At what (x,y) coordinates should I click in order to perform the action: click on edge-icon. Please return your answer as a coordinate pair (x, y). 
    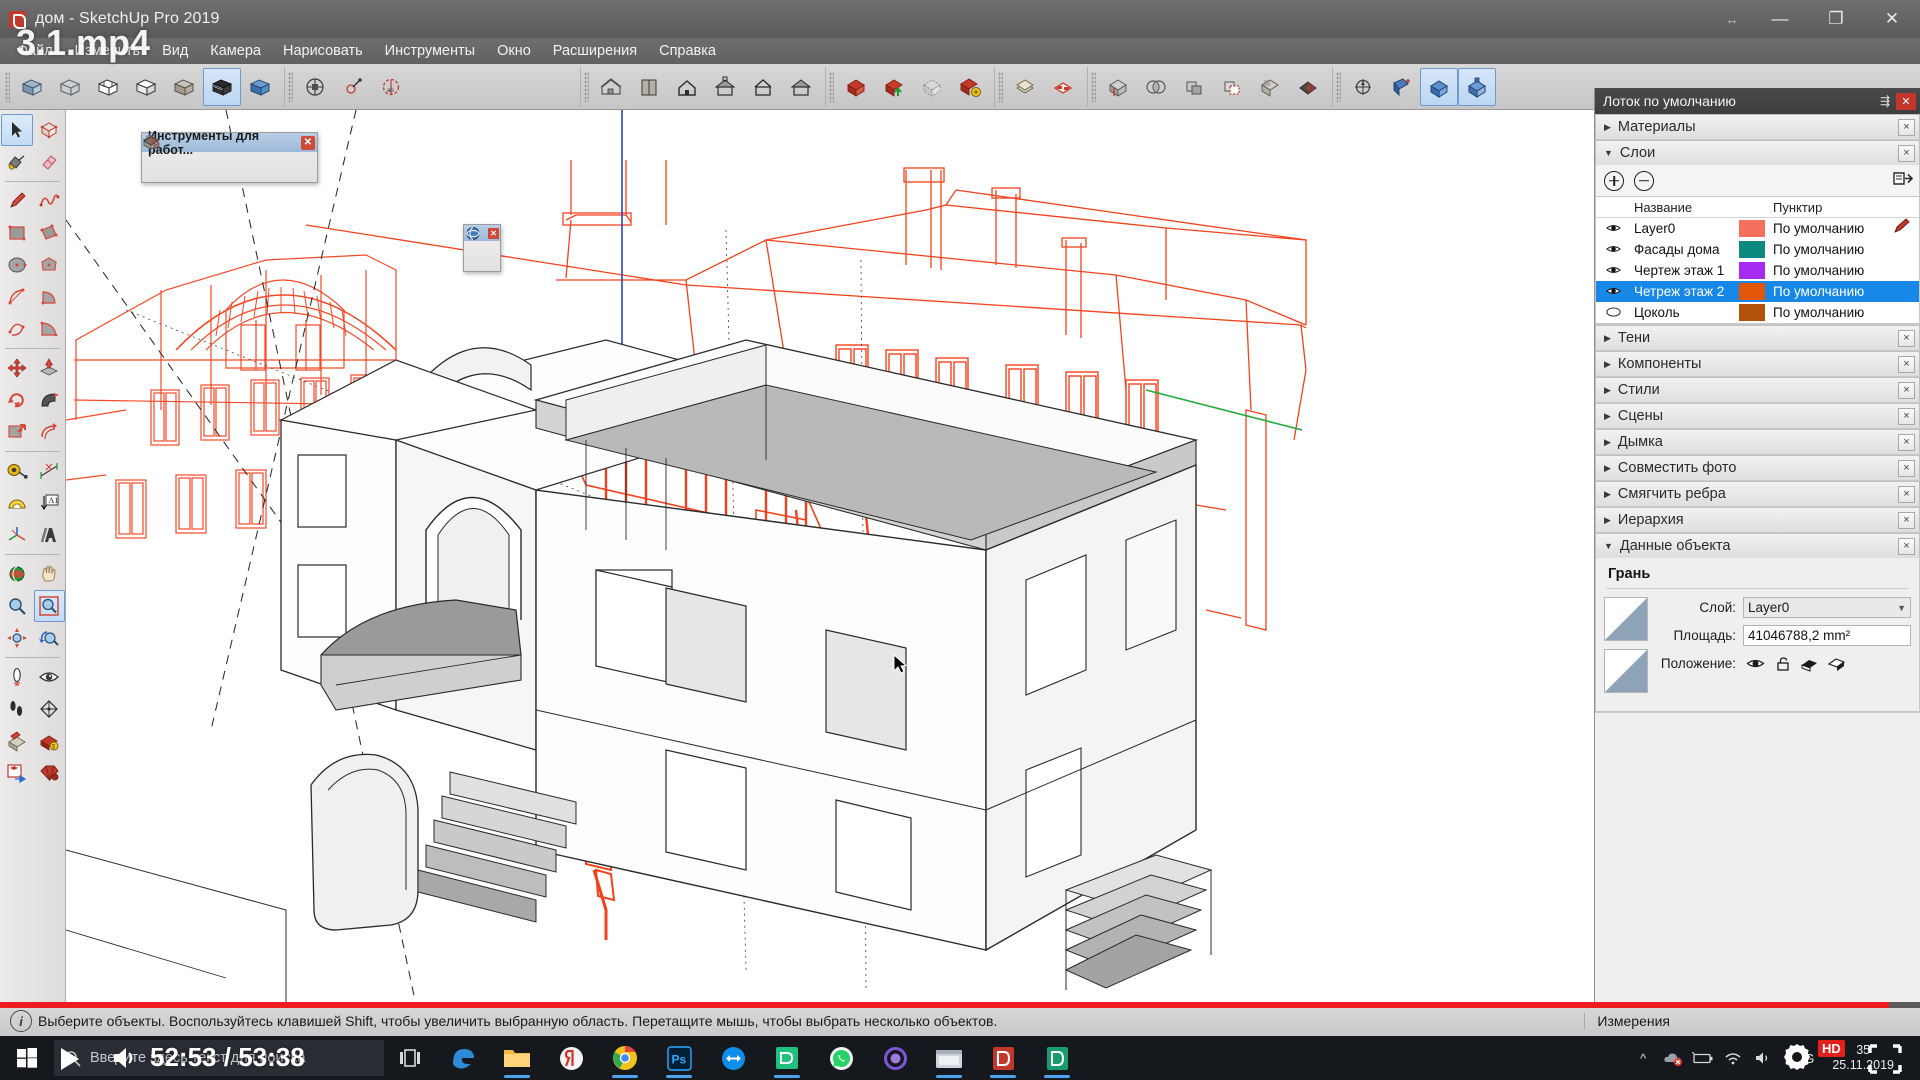
    Looking at the image, I should click on (463, 1058).